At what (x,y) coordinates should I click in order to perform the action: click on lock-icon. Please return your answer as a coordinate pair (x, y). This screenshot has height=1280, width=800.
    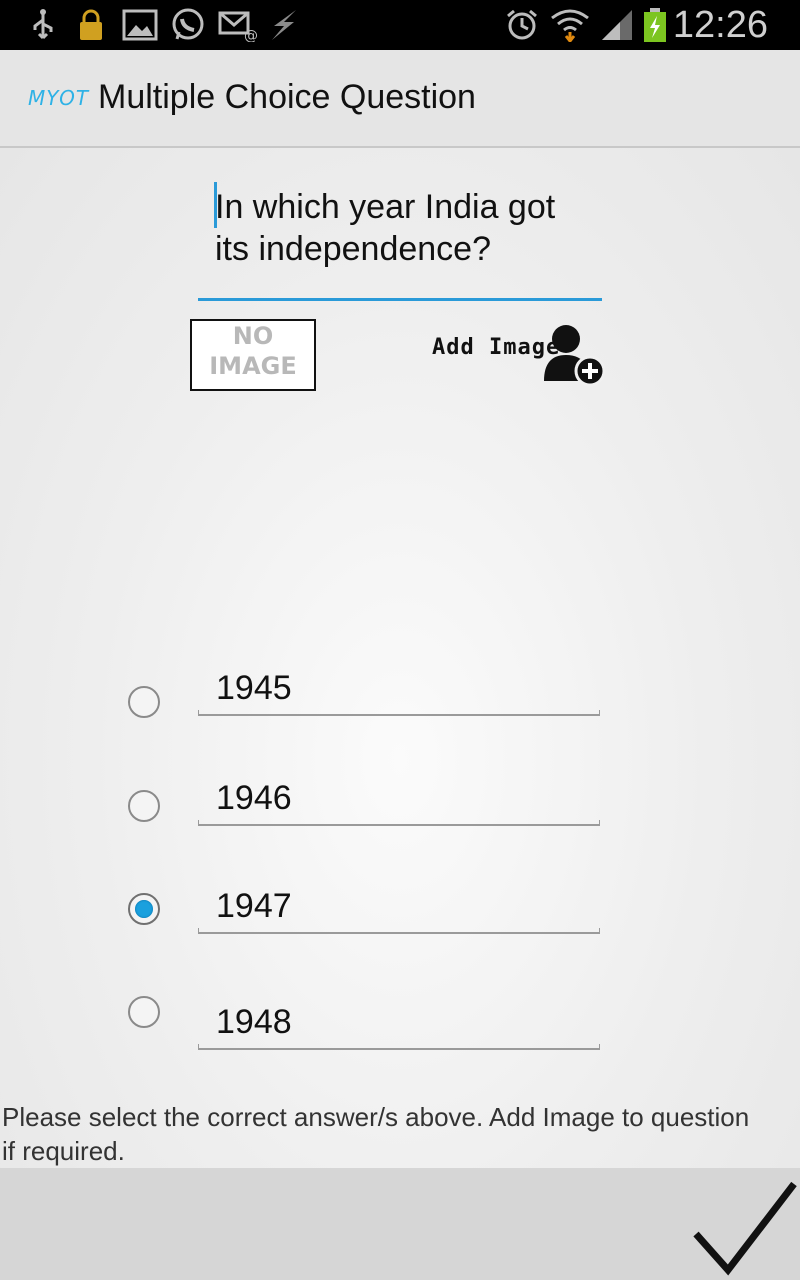
    Looking at the image, I should click on (91, 24).